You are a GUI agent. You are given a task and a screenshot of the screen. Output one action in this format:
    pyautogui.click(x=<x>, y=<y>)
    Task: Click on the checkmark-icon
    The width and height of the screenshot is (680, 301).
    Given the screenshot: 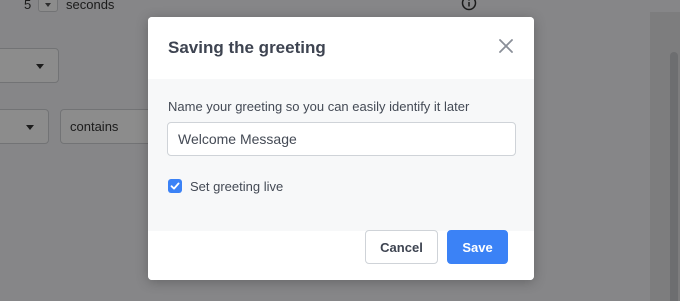 What is the action you would take?
    pyautogui.click(x=175, y=186)
    